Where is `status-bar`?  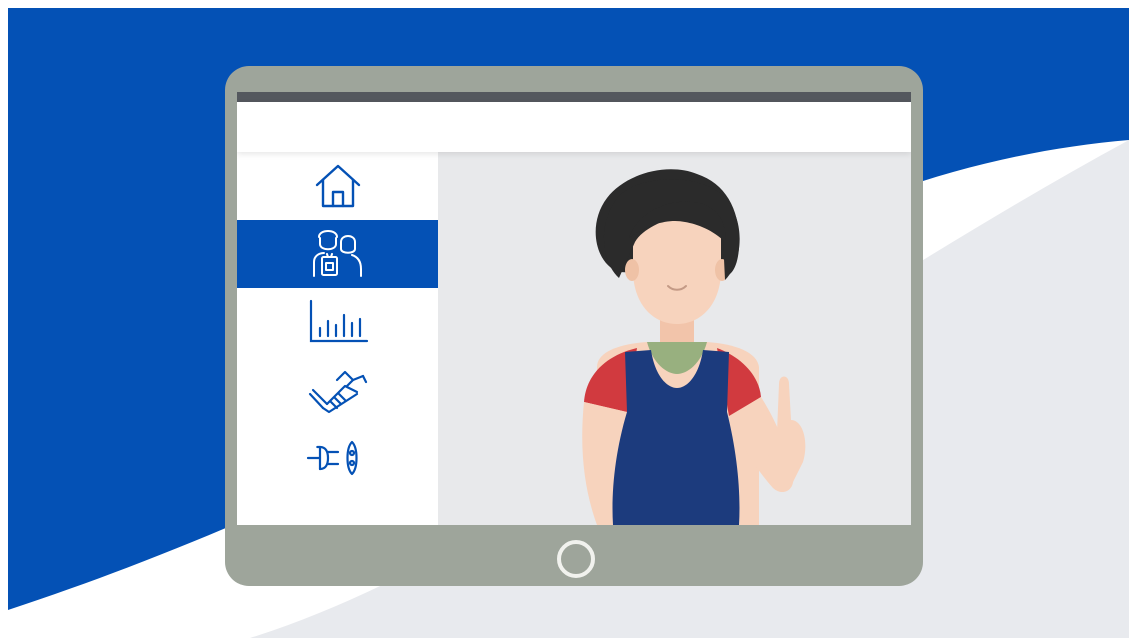 status-bar is located at coordinates (574, 97).